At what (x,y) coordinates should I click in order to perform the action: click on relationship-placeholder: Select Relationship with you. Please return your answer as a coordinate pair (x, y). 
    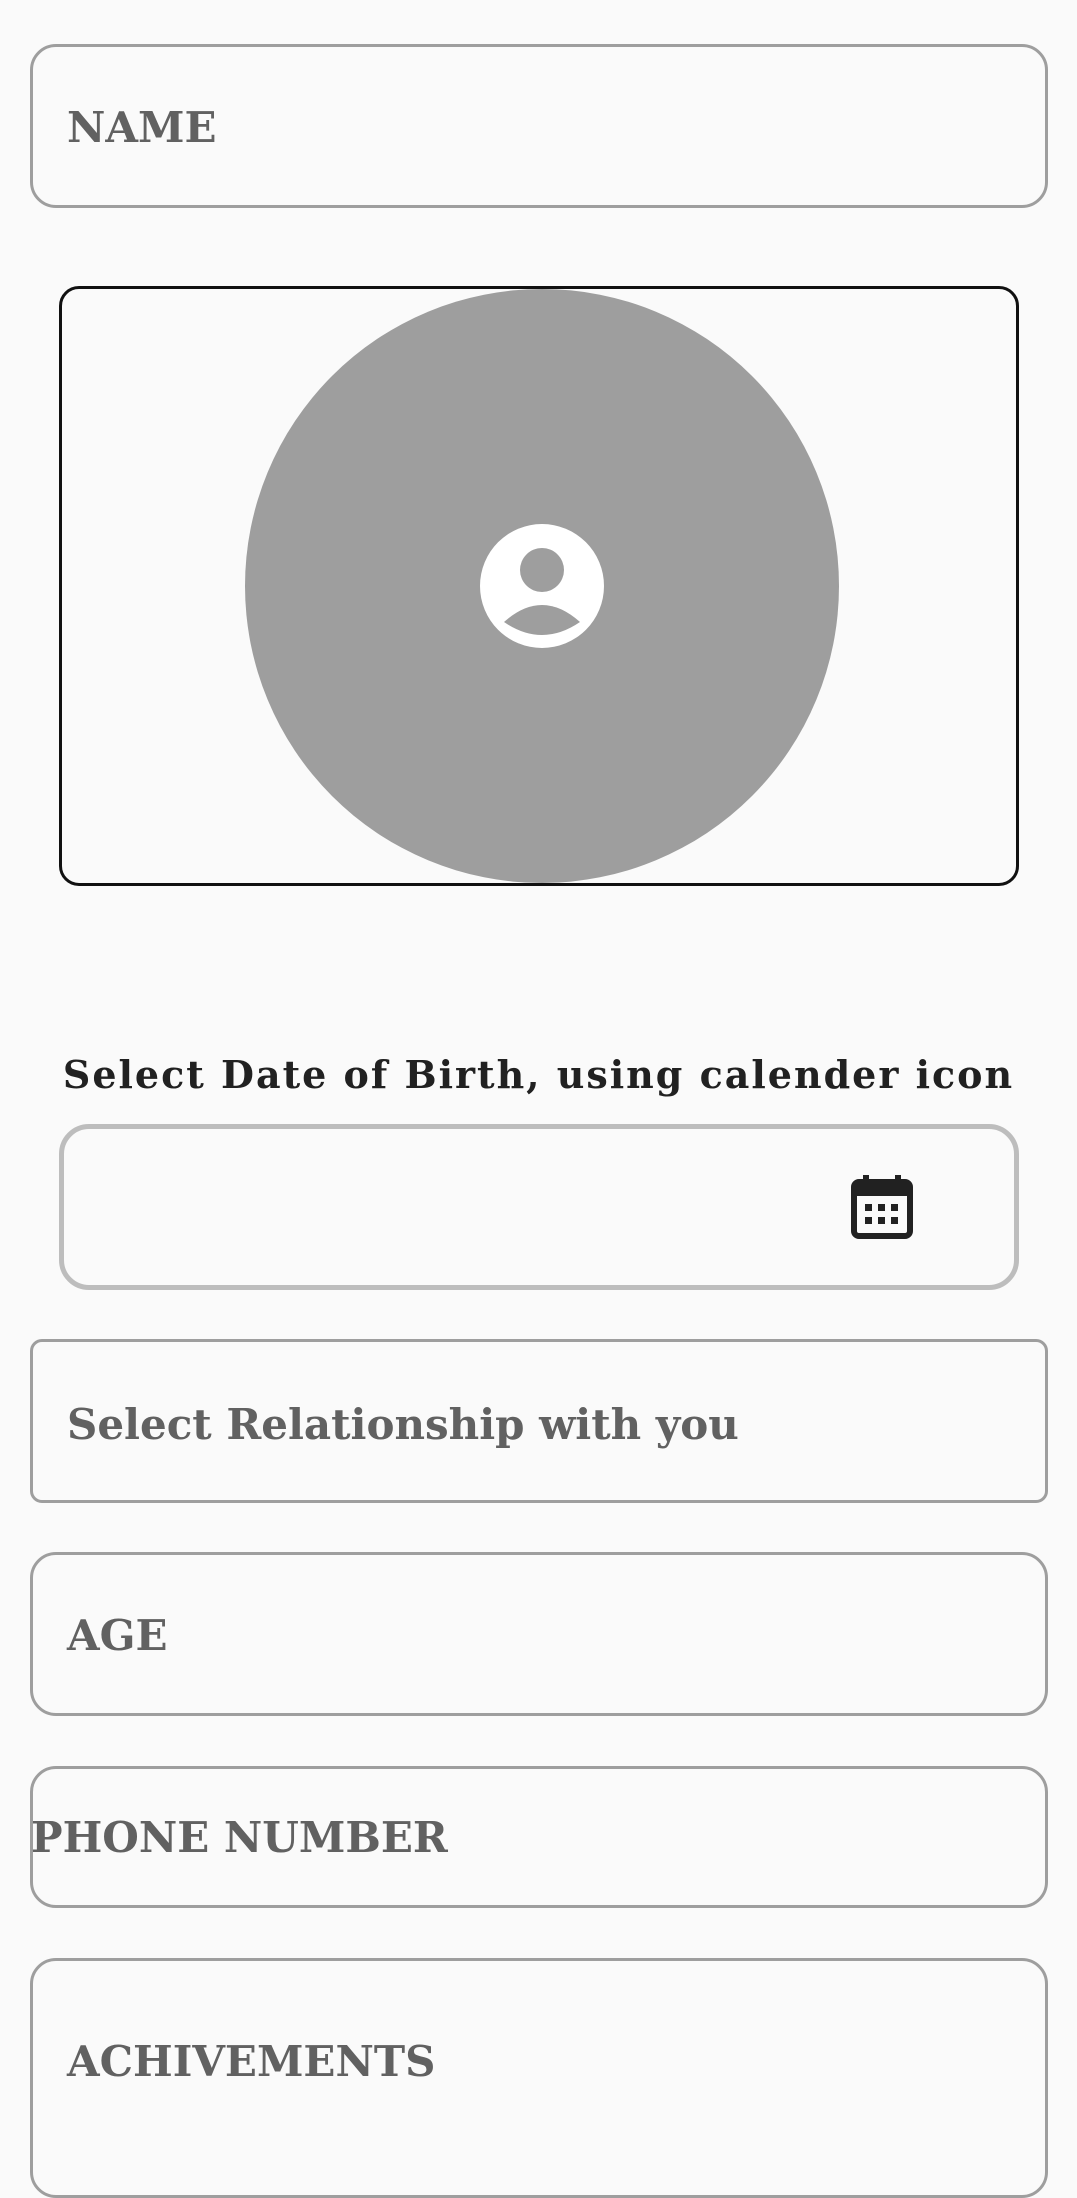
    Looking at the image, I should click on (403, 1424).